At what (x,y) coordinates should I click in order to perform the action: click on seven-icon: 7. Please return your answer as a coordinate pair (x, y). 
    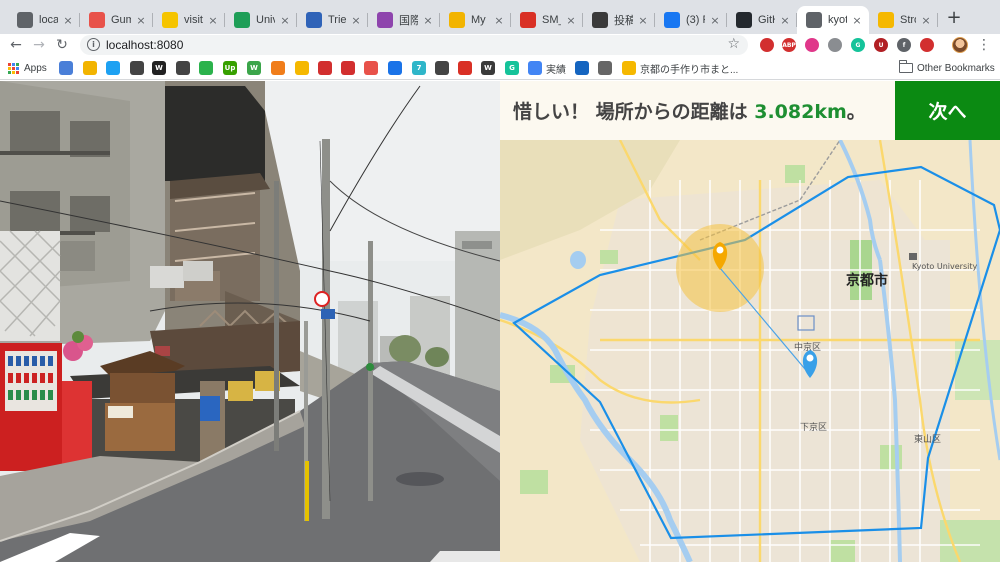
    Looking at the image, I should click on (419, 68).